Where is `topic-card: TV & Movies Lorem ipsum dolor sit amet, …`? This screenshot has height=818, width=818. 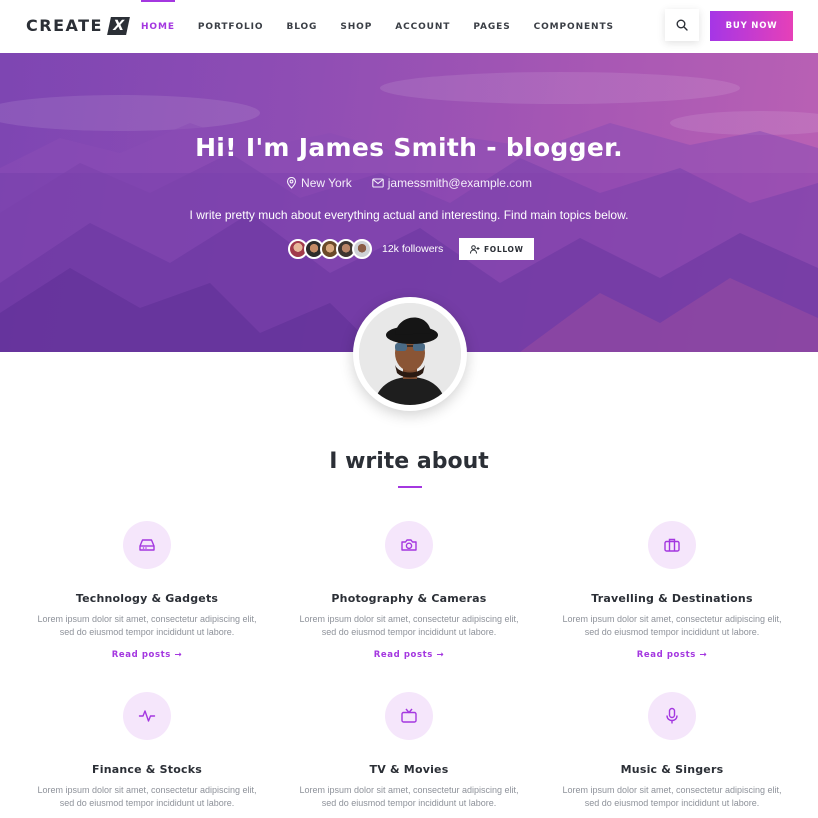 topic-card: TV & Movies Lorem ipsum dolor sit amet, … is located at coordinates (409, 751).